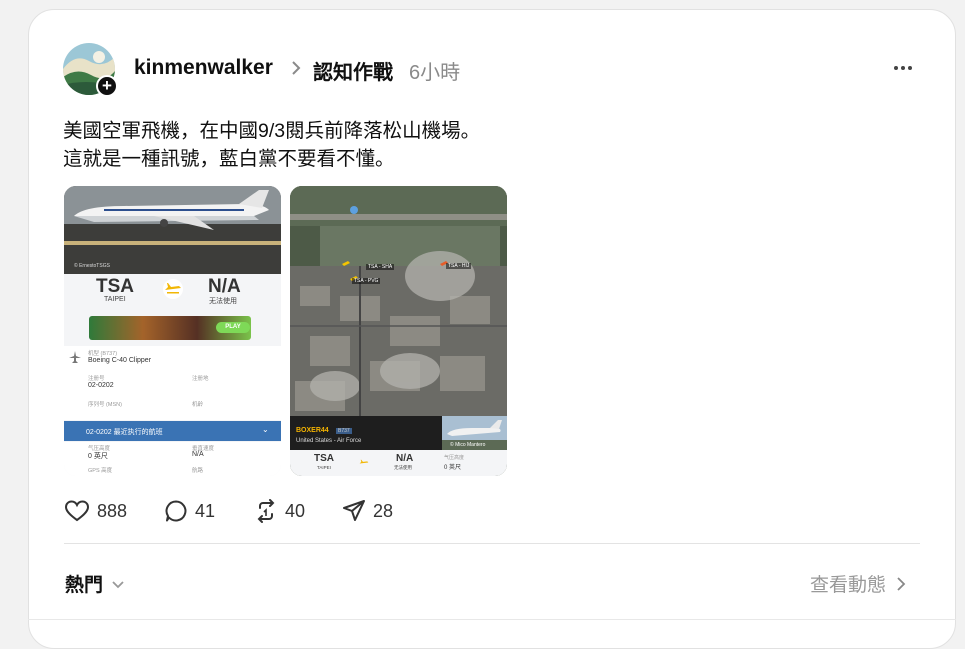  What do you see at coordinates (312, 430) in the screenshot?
I see `callsign: BOXER44` at bounding box center [312, 430].